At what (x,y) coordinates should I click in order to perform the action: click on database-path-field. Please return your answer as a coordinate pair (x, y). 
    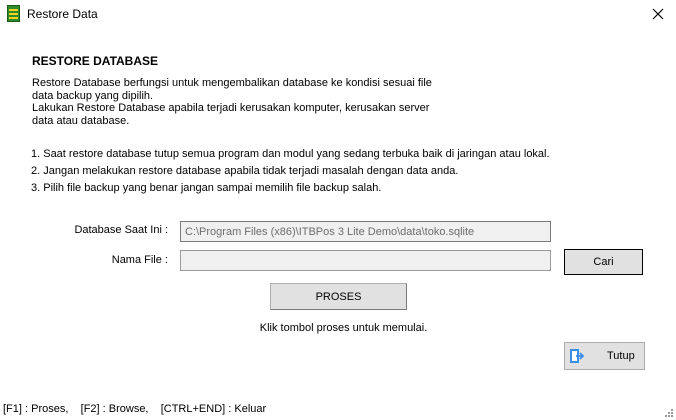
    Looking at the image, I should click on (365, 231).